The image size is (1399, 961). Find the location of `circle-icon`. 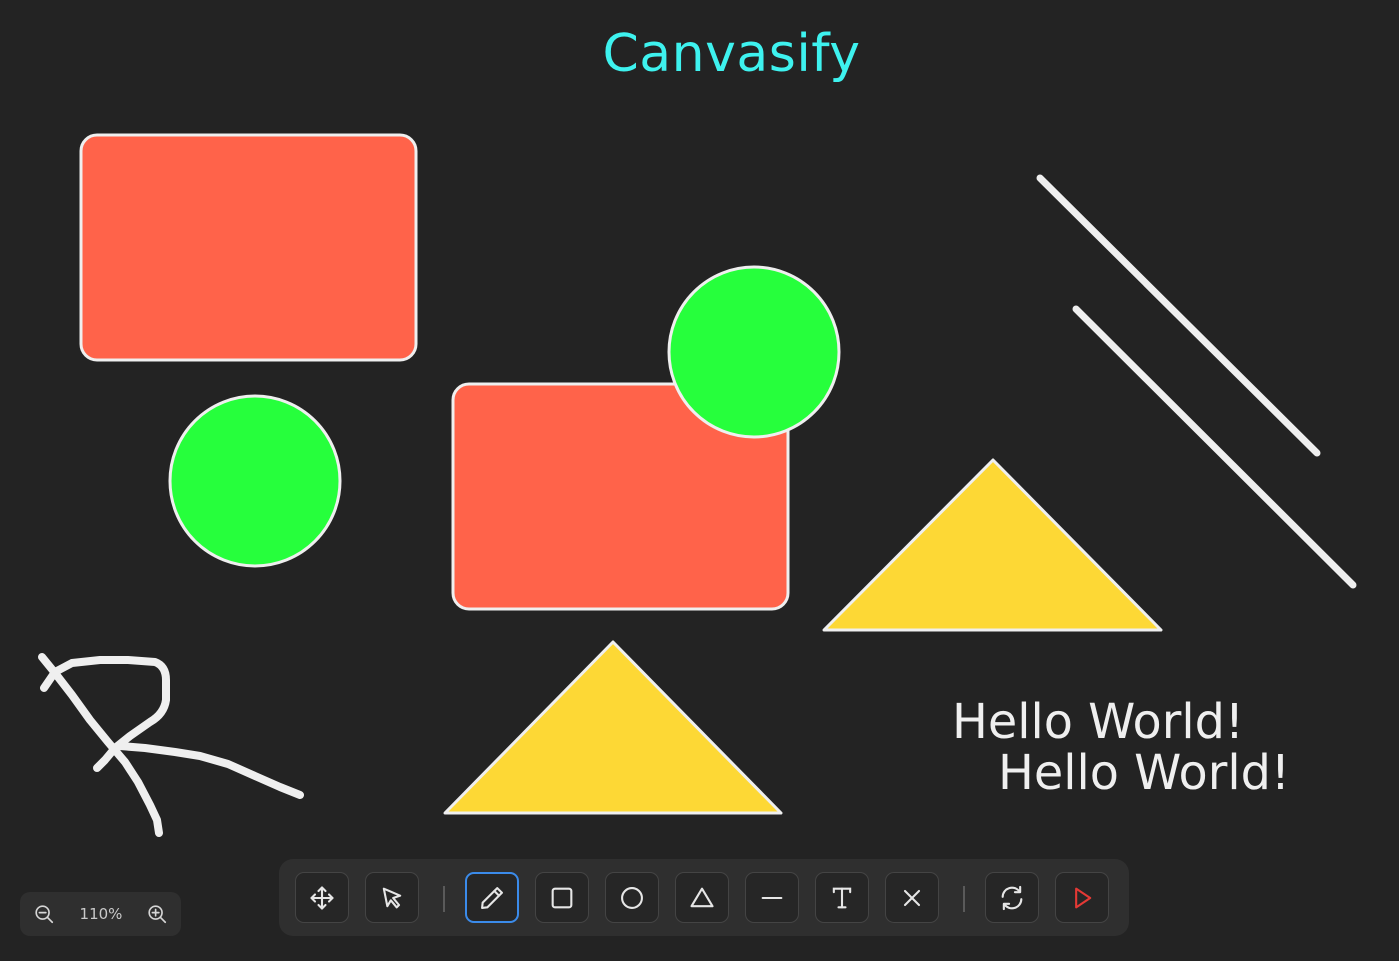

circle-icon is located at coordinates (632, 897).